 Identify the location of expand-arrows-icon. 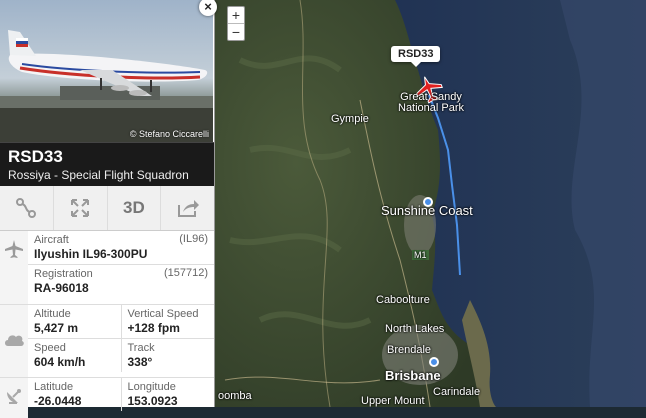
(80, 208).